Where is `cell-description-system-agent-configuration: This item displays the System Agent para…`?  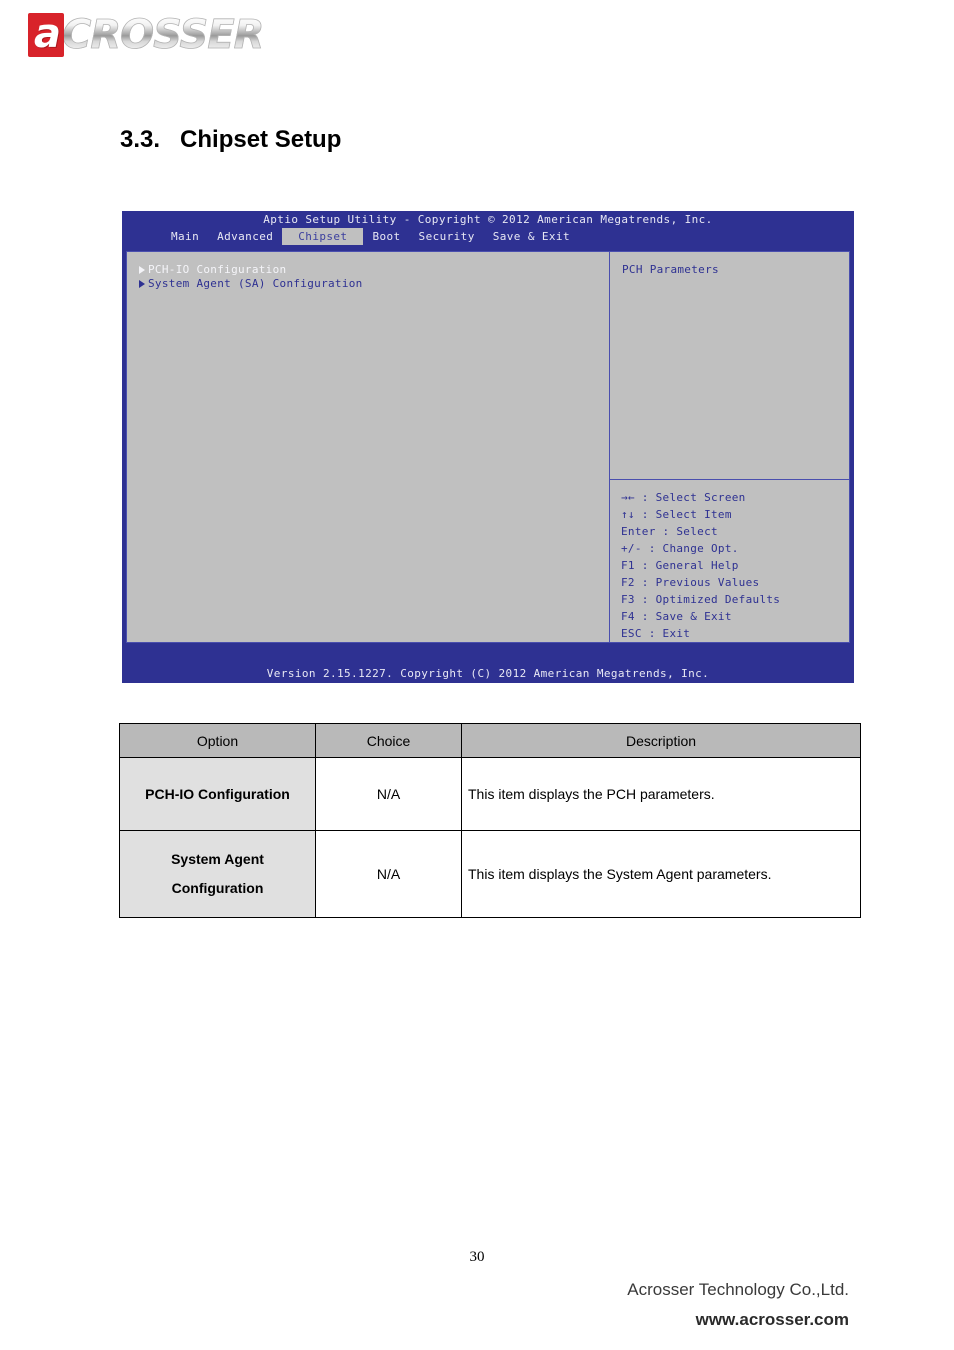
cell-description-system-agent-configuration: This item displays the System Agent para… is located at coordinates (661, 874).